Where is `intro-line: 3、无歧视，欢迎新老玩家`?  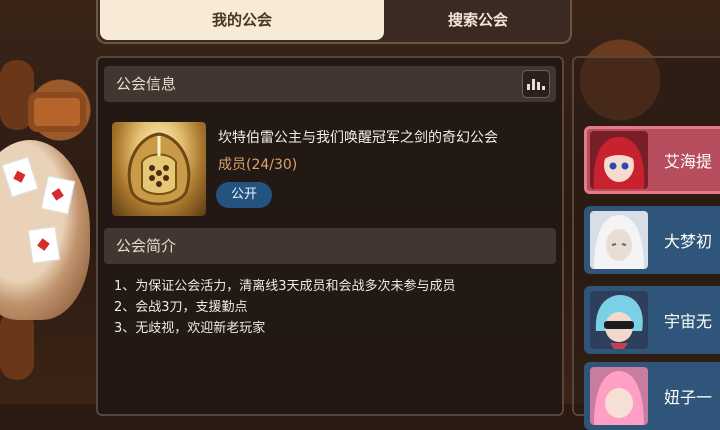 intro-line: 3、无歧视，欢迎新老玩家 is located at coordinates (190, 328).